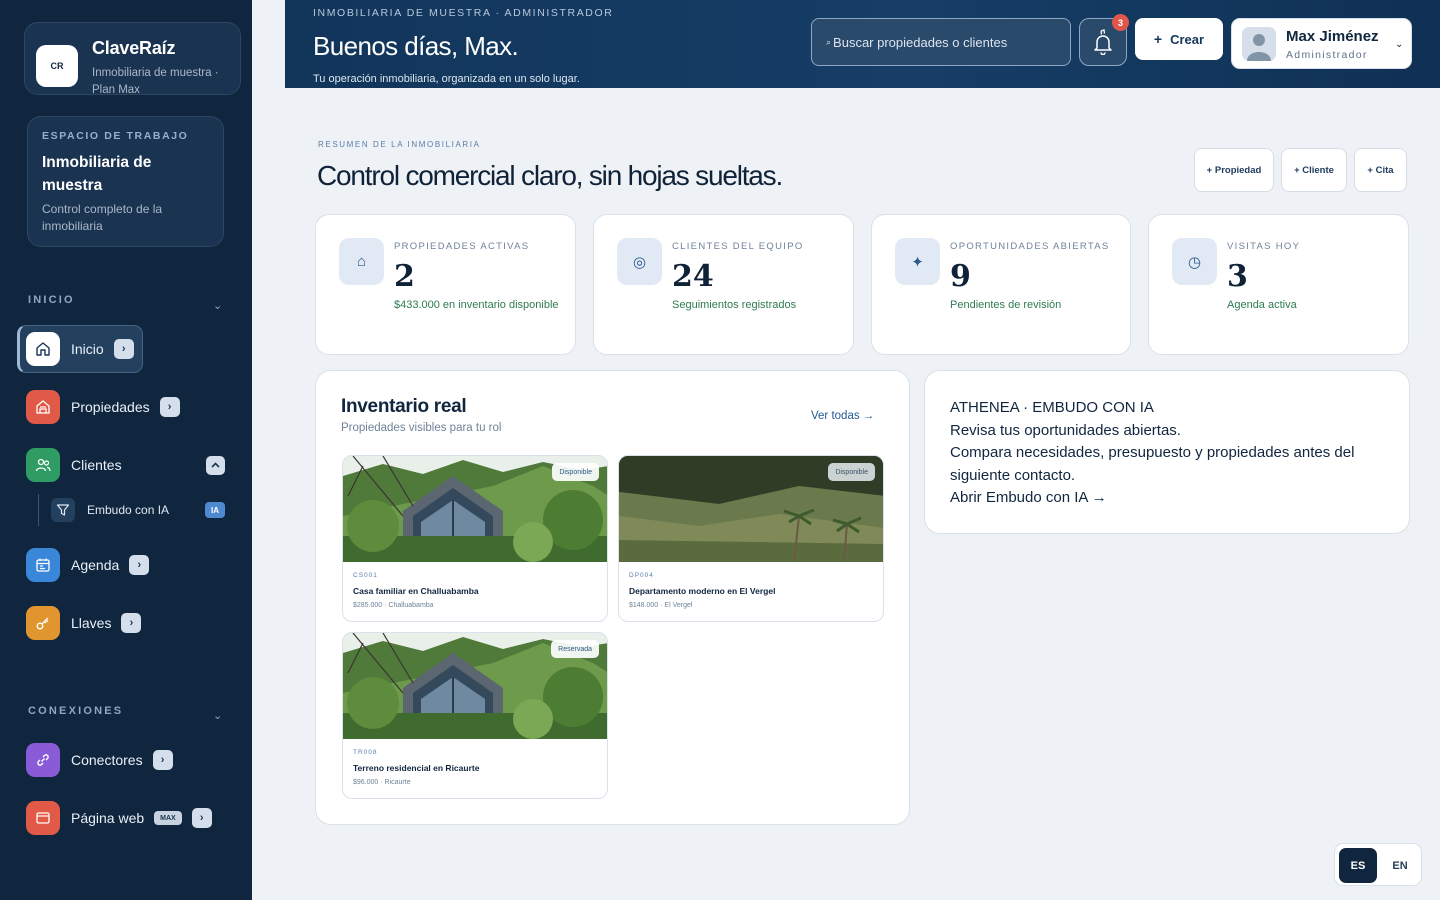 The image size is (1440, 900). I want to click on sidebar-item-label: Llaves, so click(91, 623).